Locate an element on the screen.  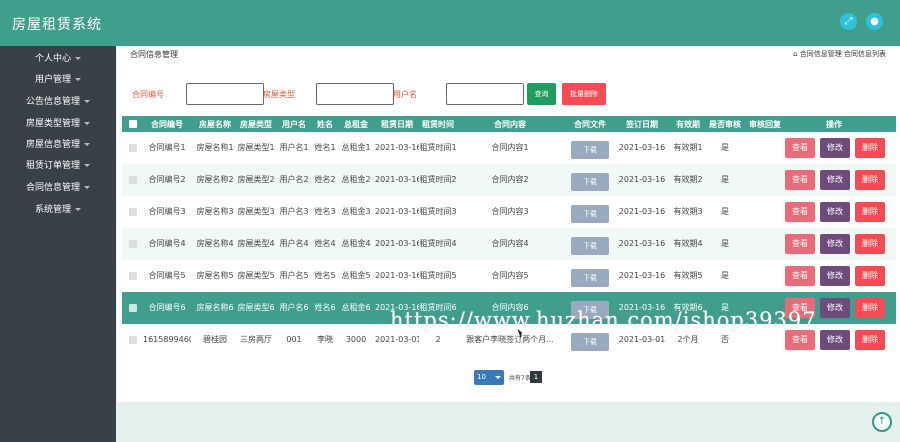
sidebar-item-label: 用户管理 is located at coordinates (52, 80).